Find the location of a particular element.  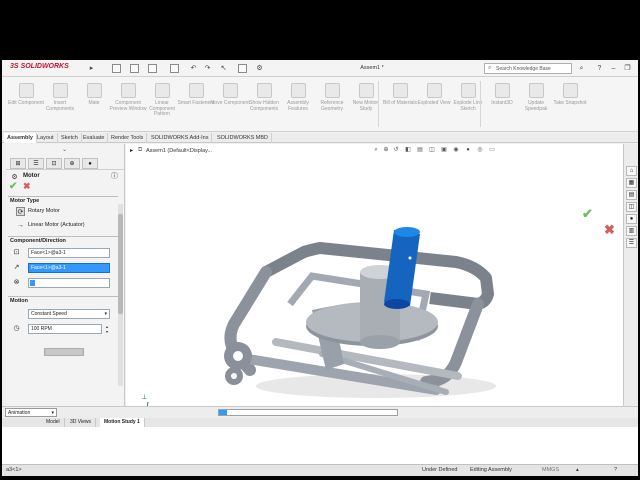

menu-expand-icon: ▸ is located at coordinates (91, 68).